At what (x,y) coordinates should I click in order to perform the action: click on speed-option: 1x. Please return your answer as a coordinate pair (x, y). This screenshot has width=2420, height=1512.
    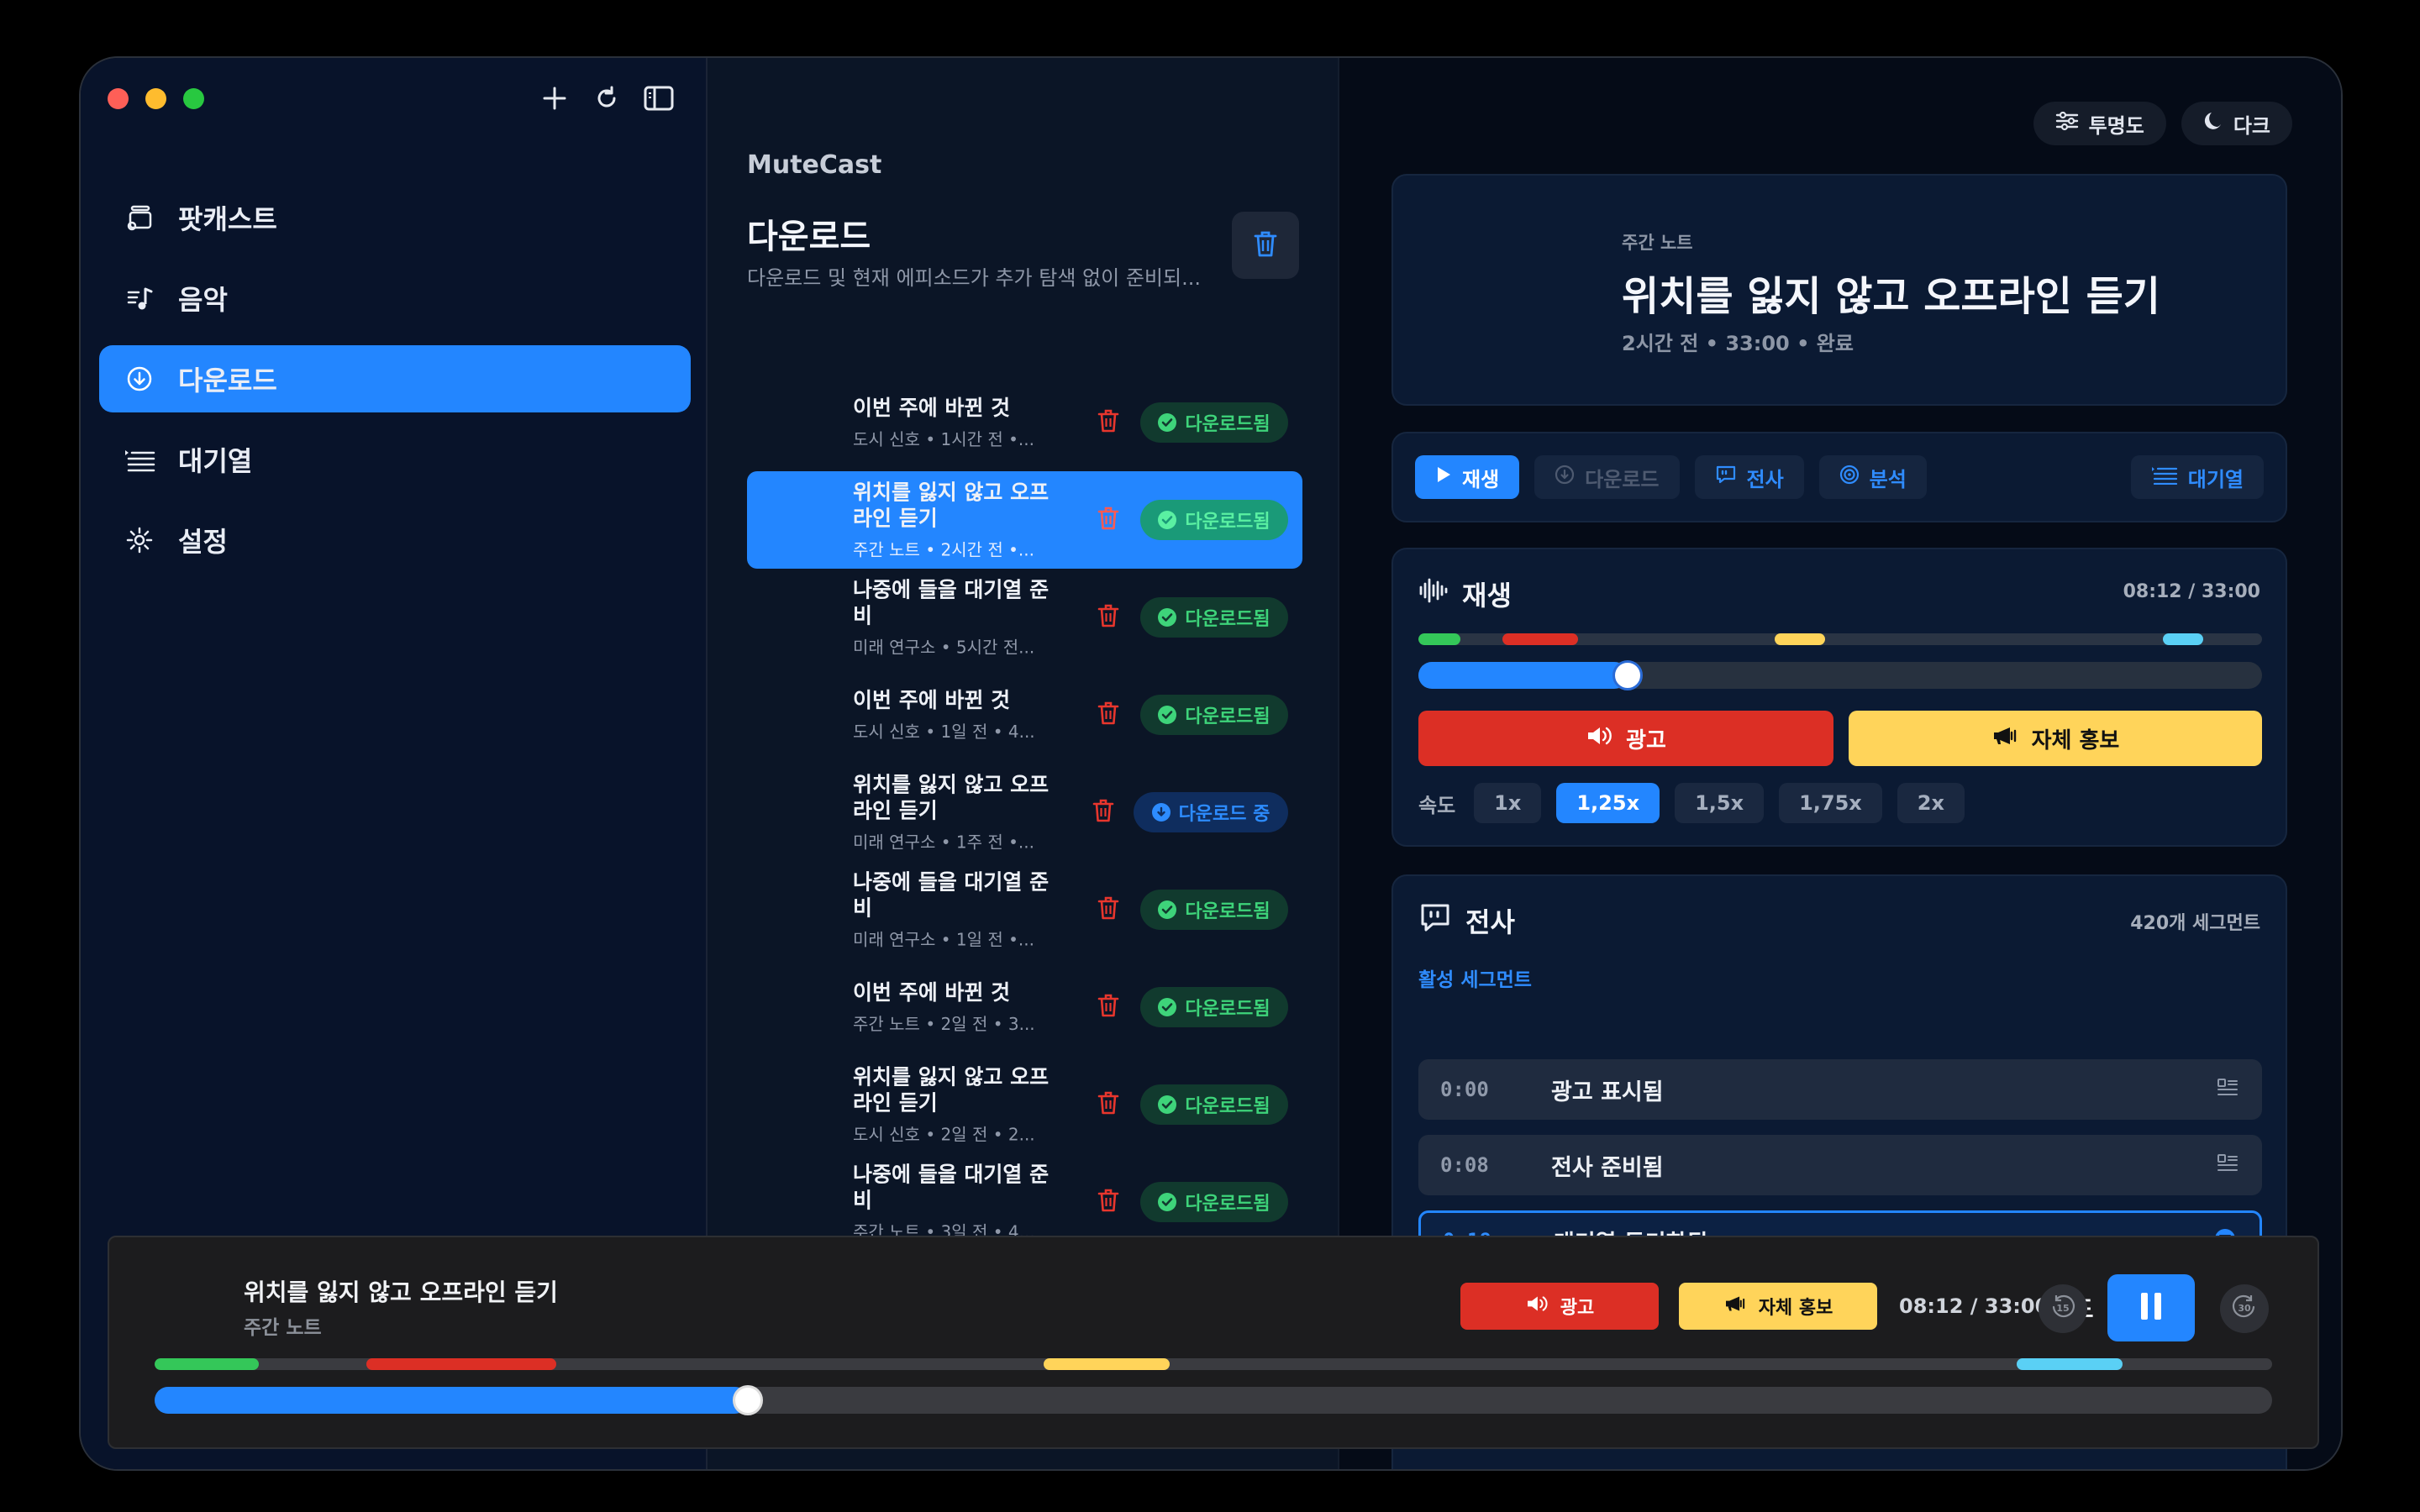
    Looking at the image, I should click on (1508, 803).